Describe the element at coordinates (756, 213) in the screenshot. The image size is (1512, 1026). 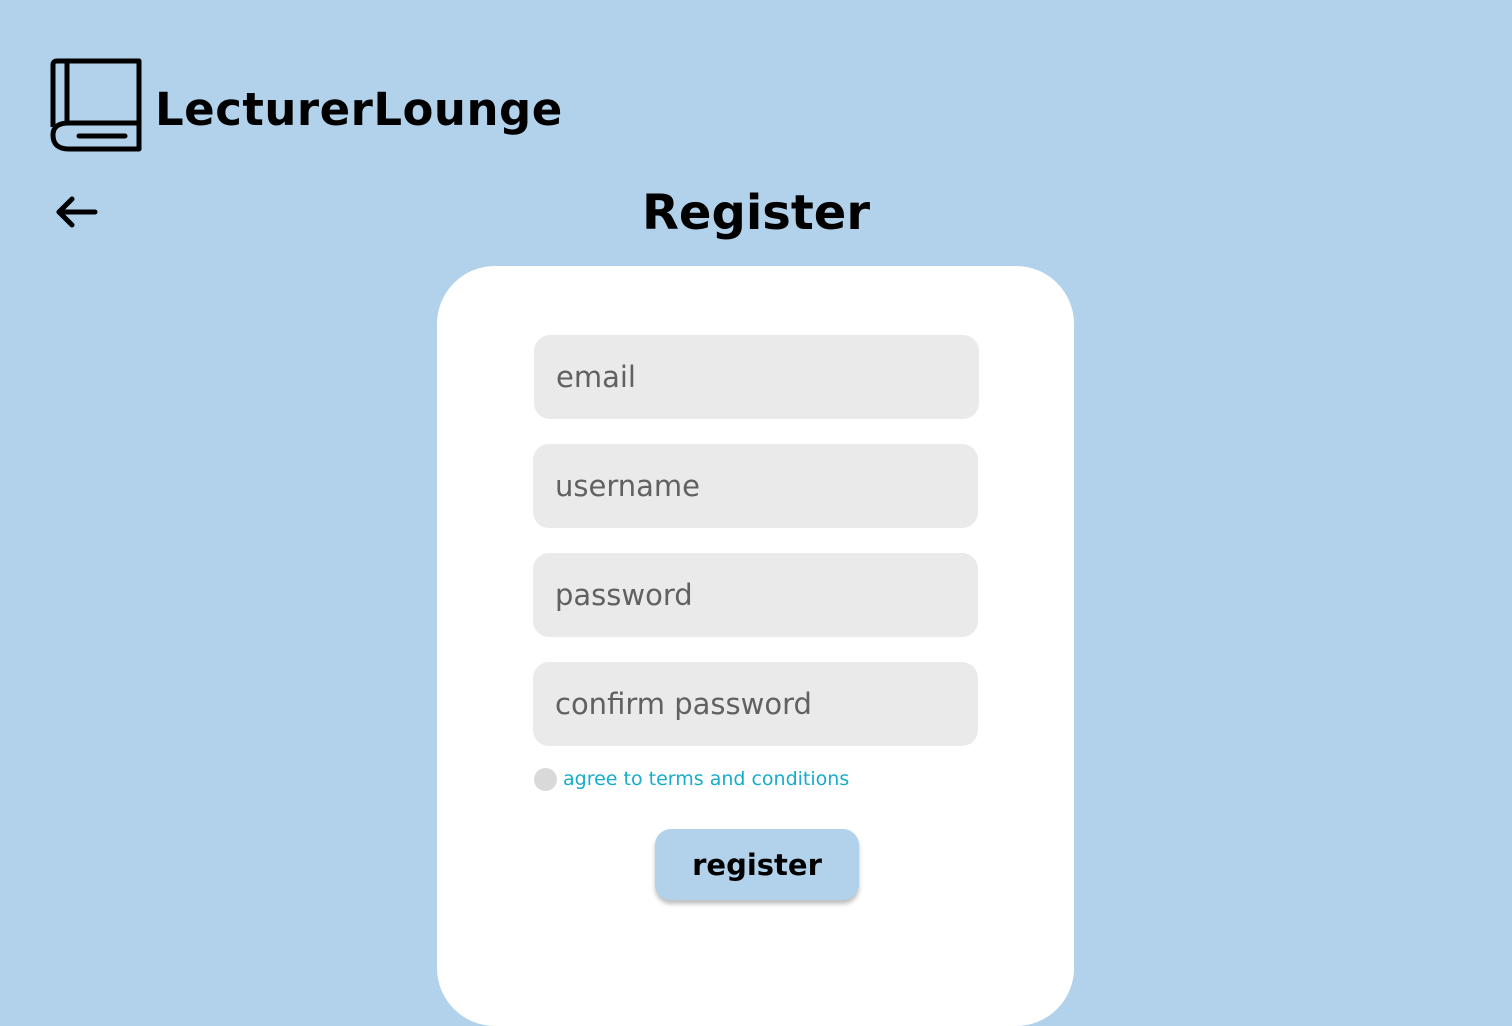
I see `page-title: Register` at that location.